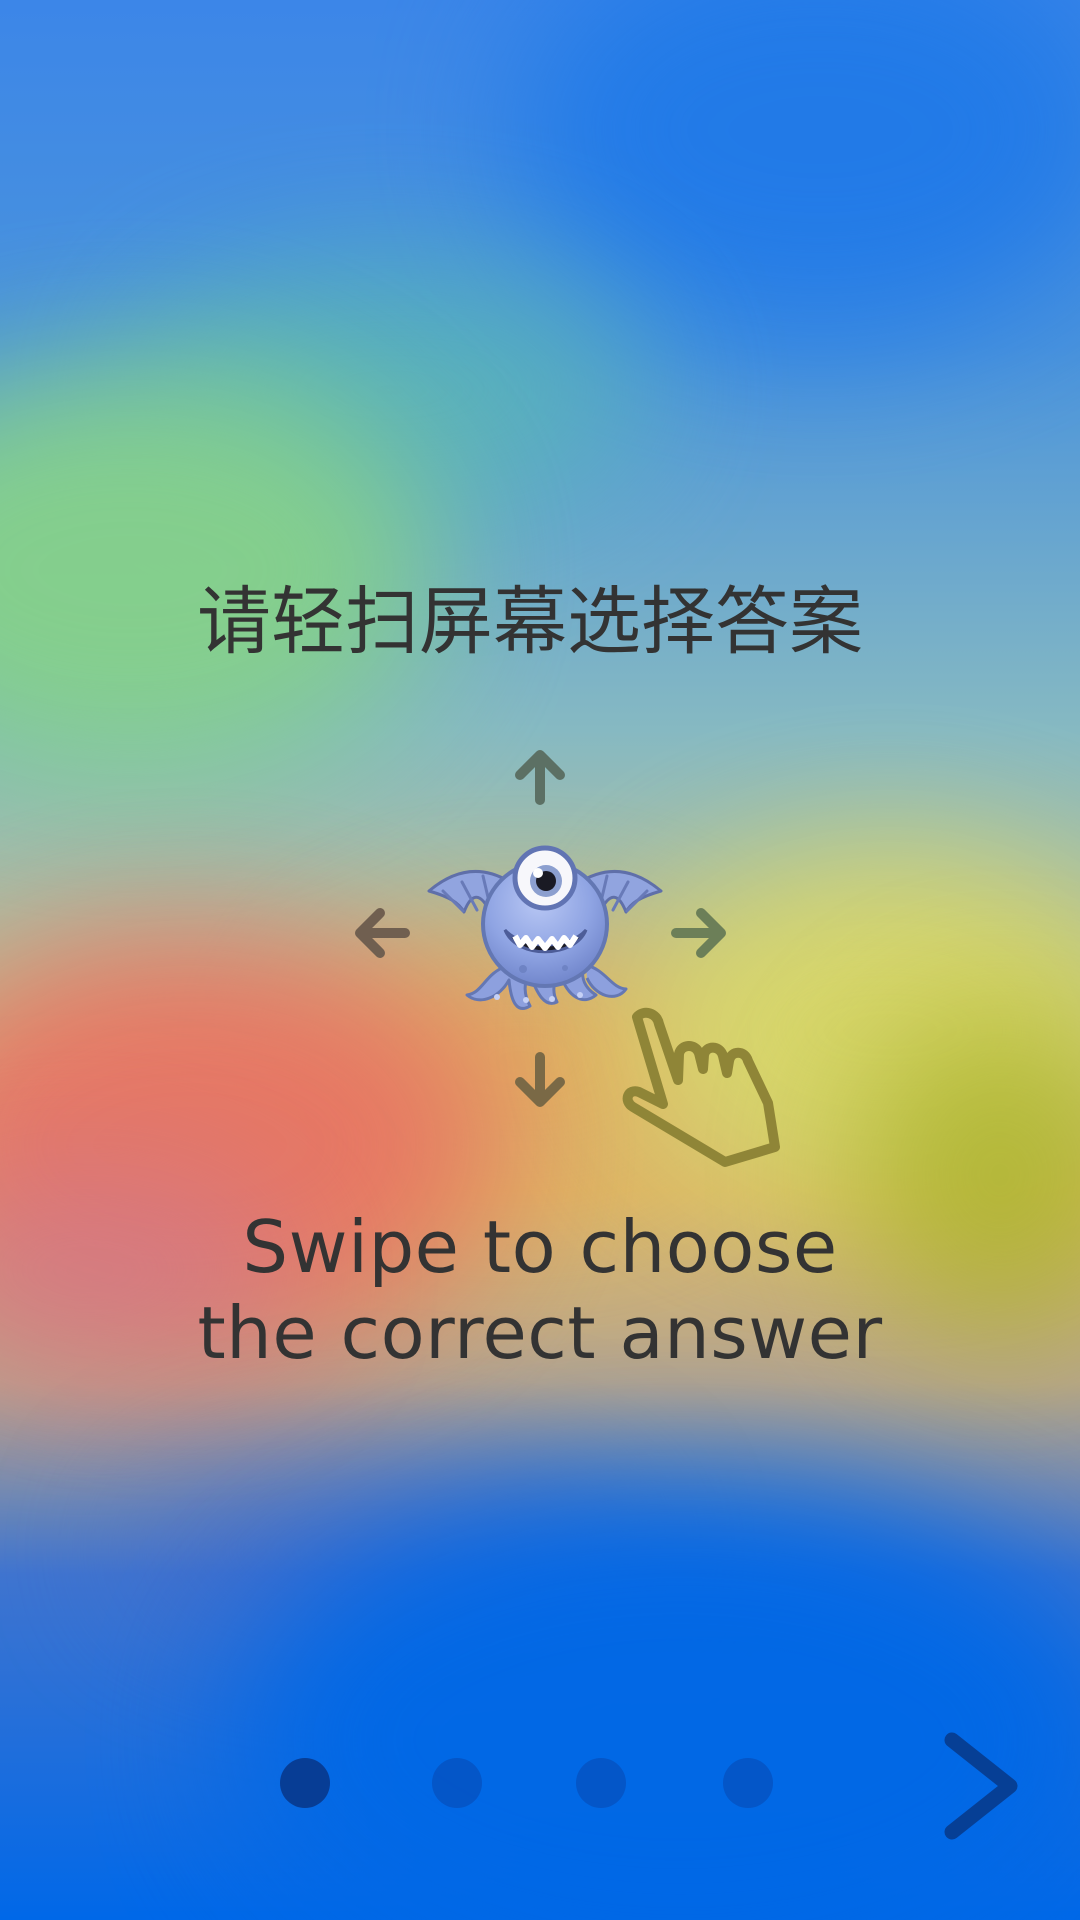  I want to click on one-eyed-monster-icon, so click(545, 932).